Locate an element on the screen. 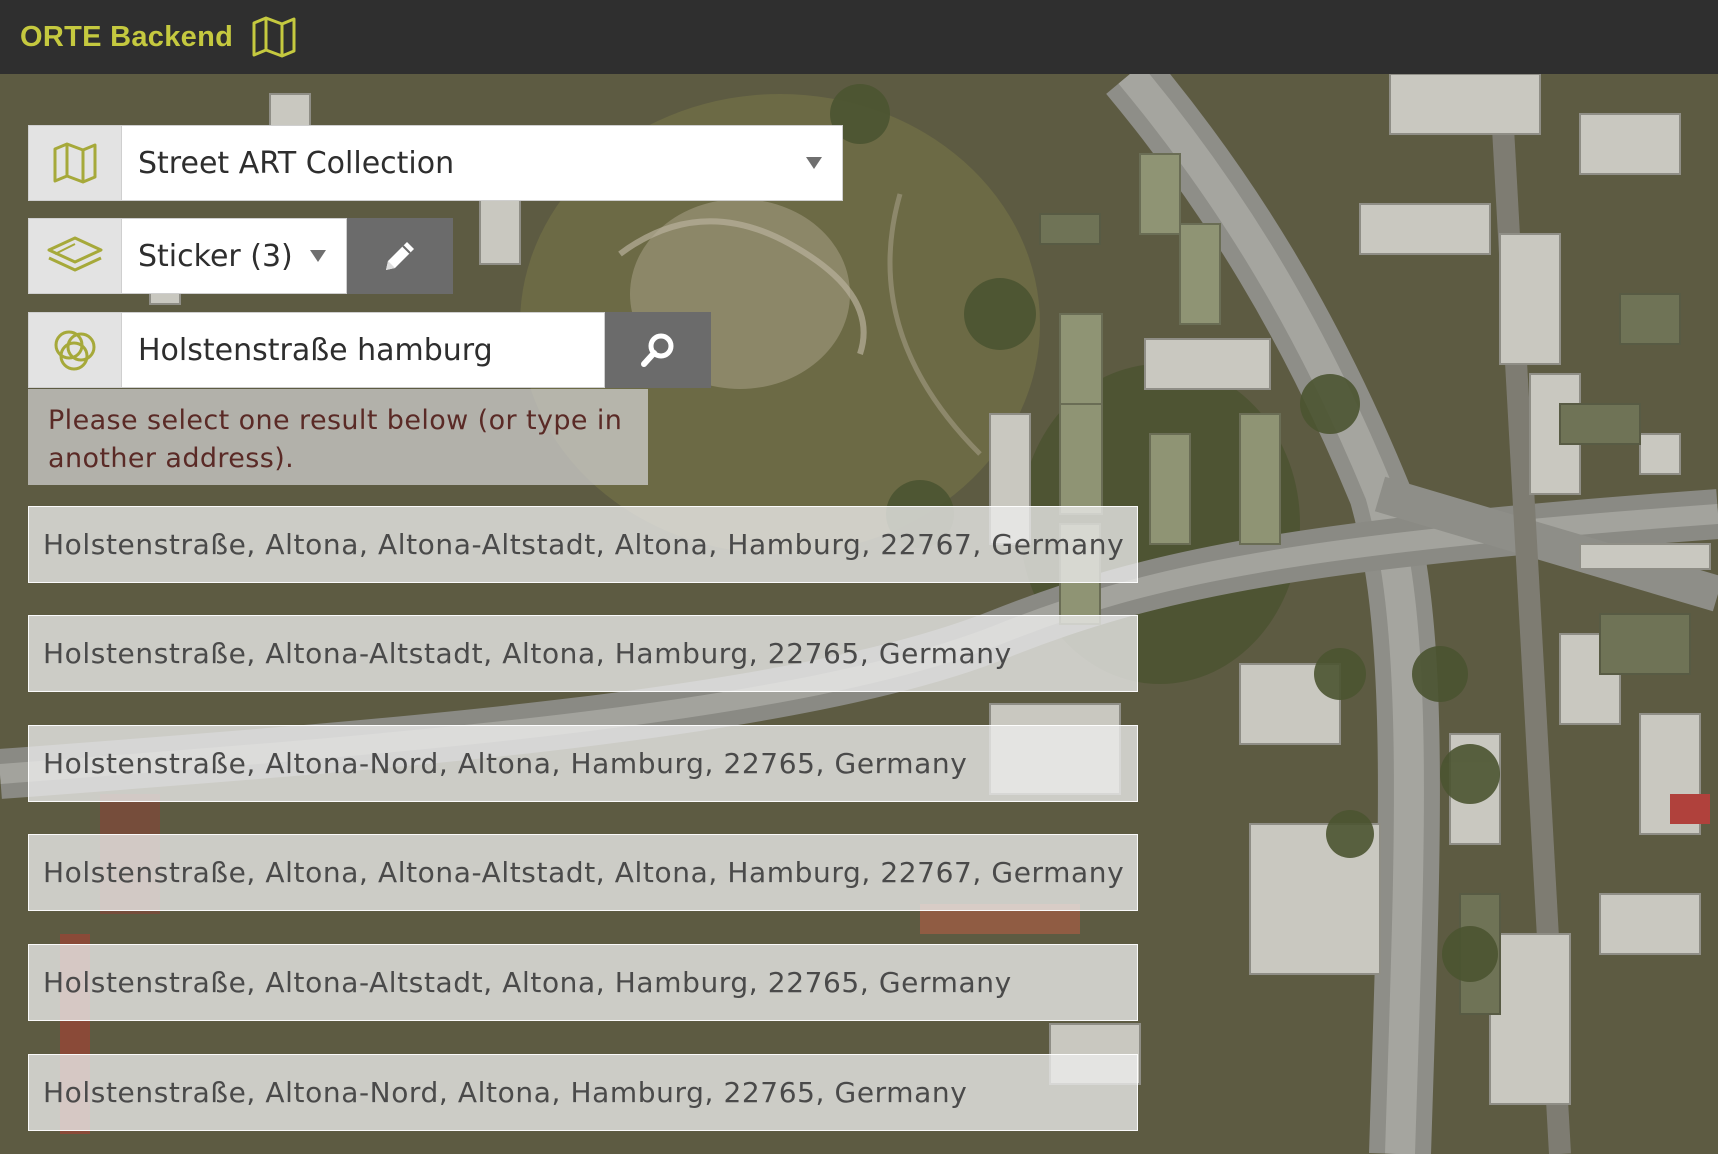 The height and width of the screenshot is (1154, 1718). layer-icon-box is located at coordinates (75, 256).